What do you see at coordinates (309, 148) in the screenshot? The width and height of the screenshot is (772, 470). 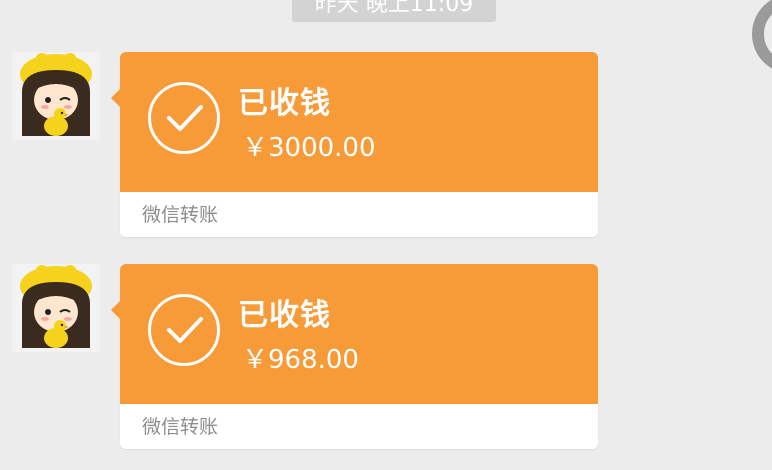 I see `transfer-amount: ￥3000.00` at bounding box center [309, 148].